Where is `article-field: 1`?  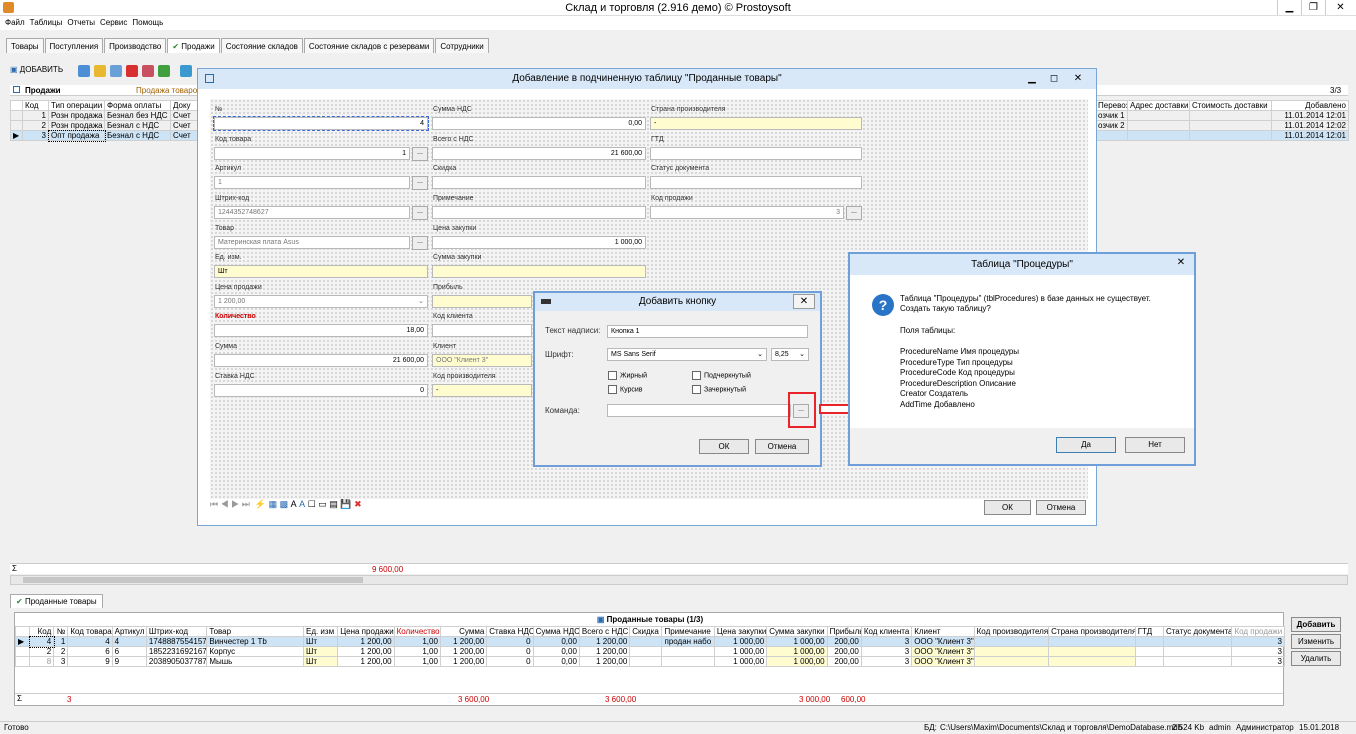
article-field: 1 is located at coordinates (312, 182).